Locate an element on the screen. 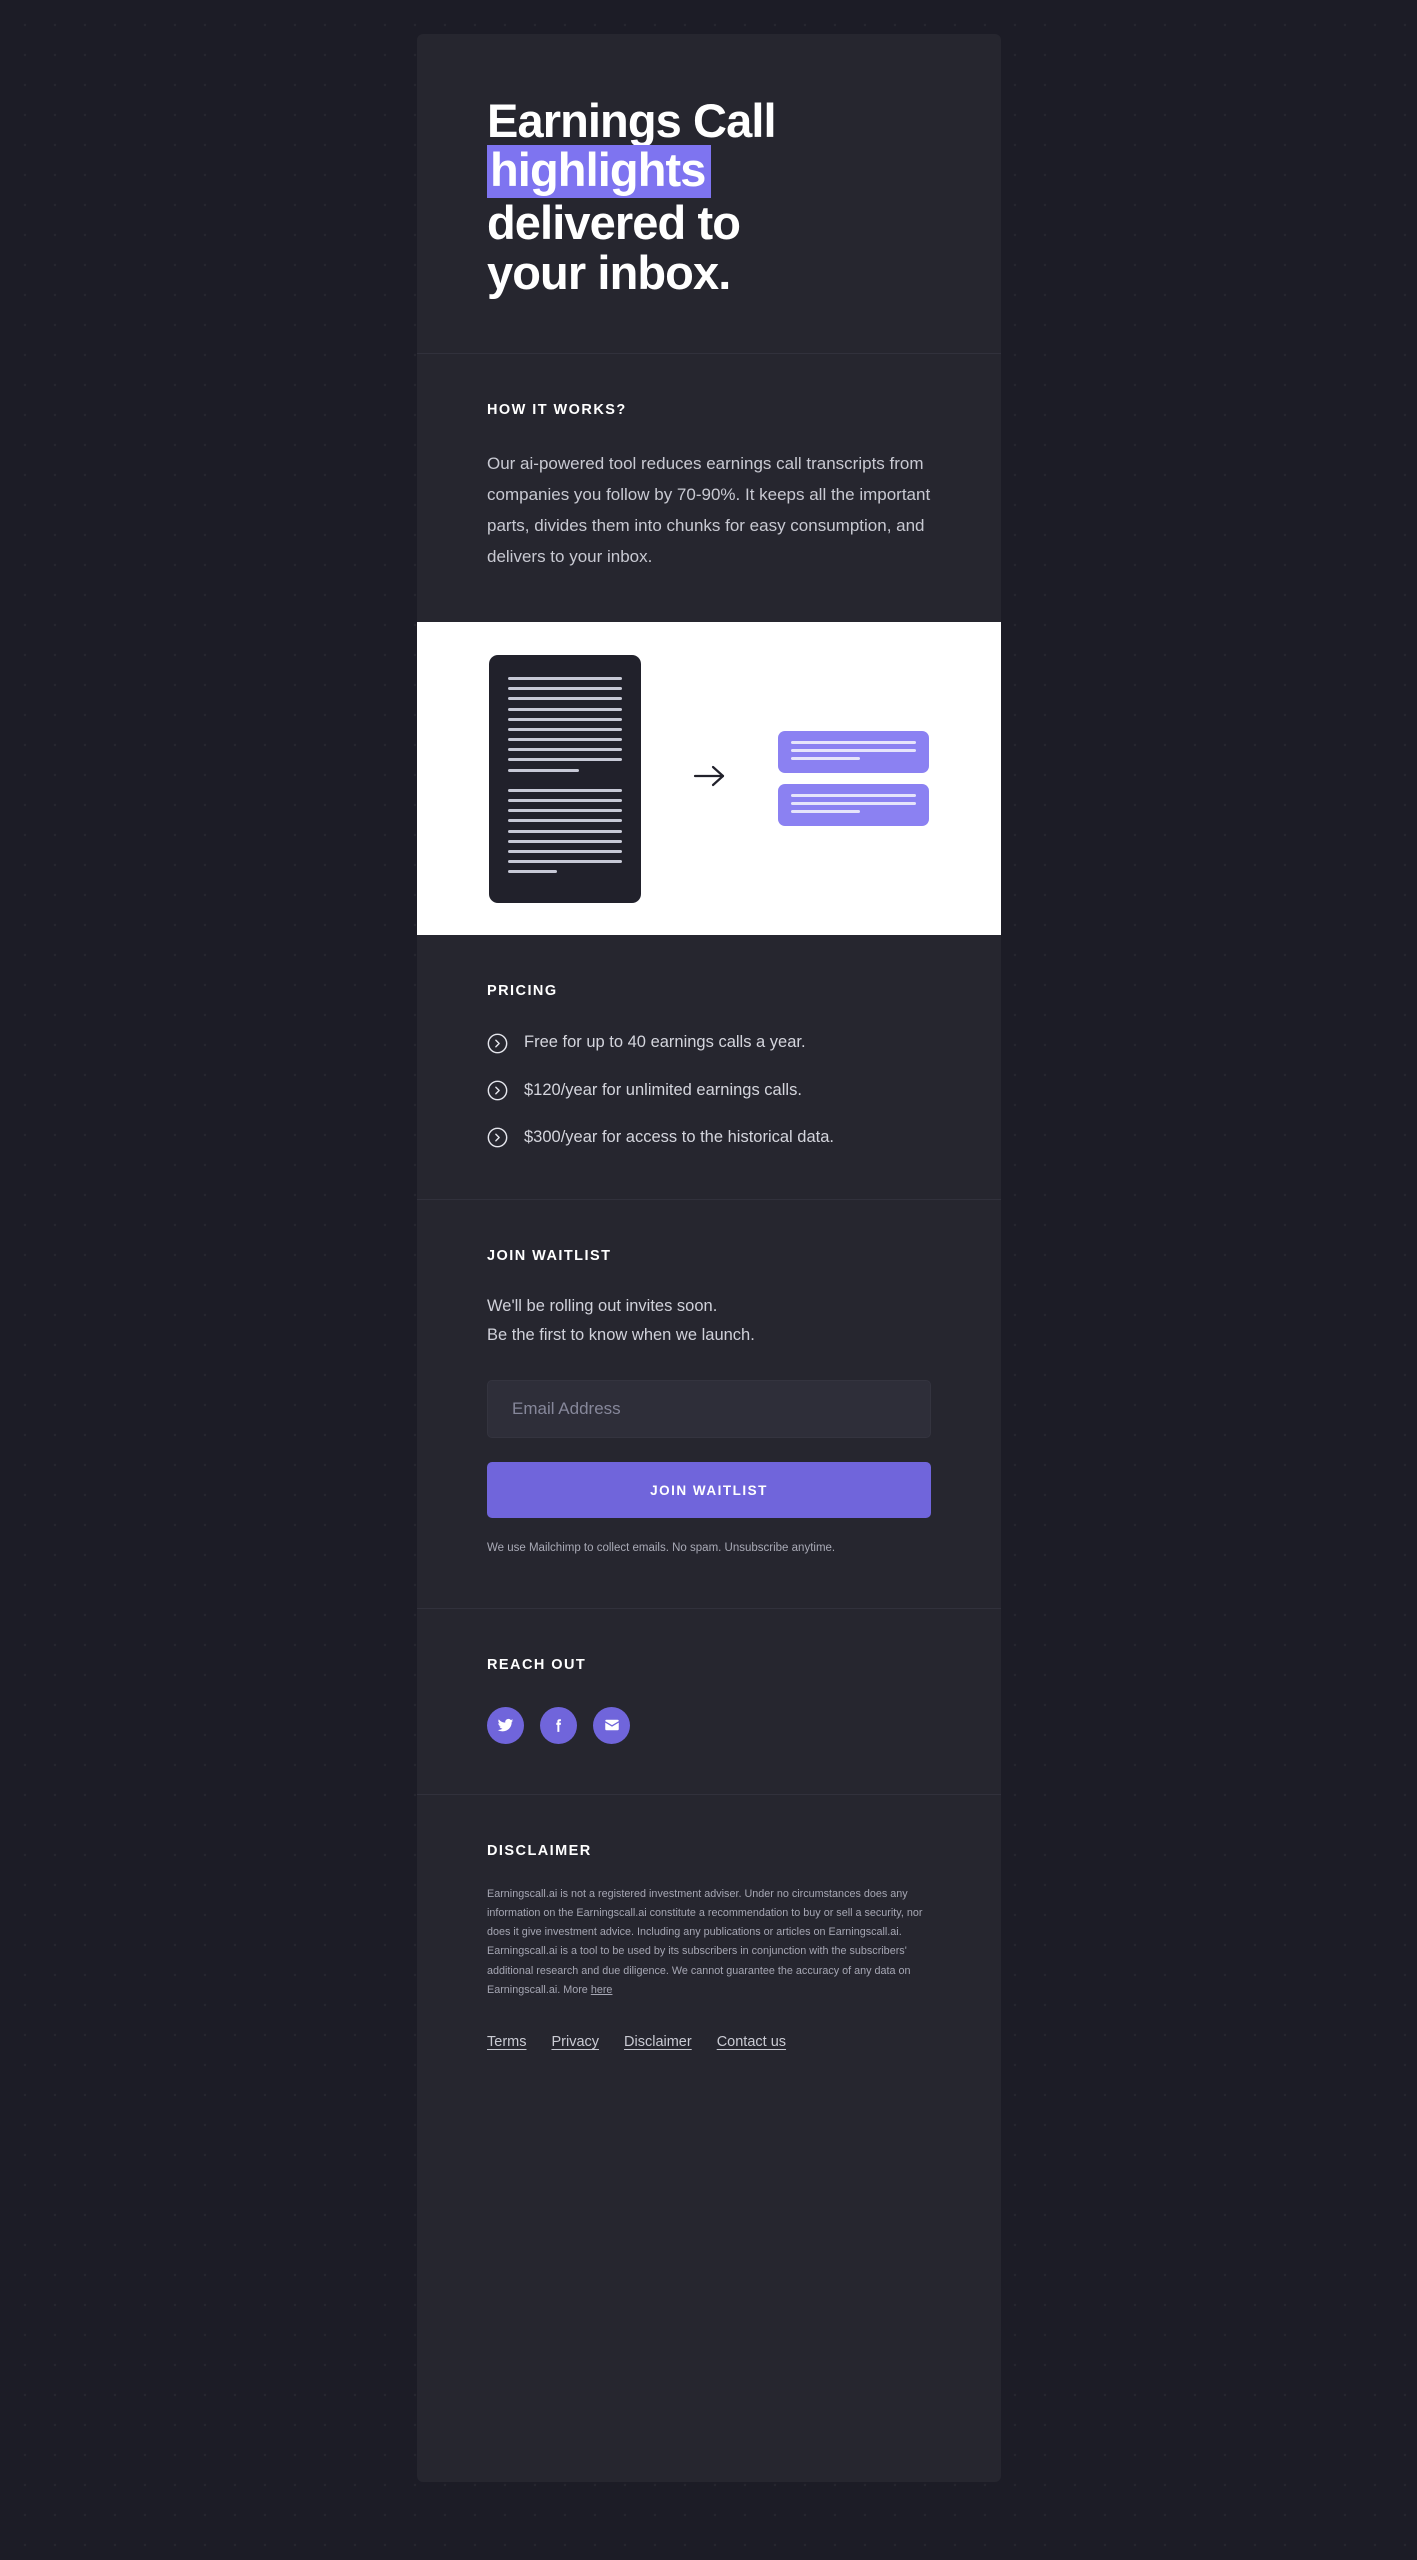 The width and height of the screenshot is (1417, 2560). hero-line-3: delivered to is located at coordinates (614, 223).